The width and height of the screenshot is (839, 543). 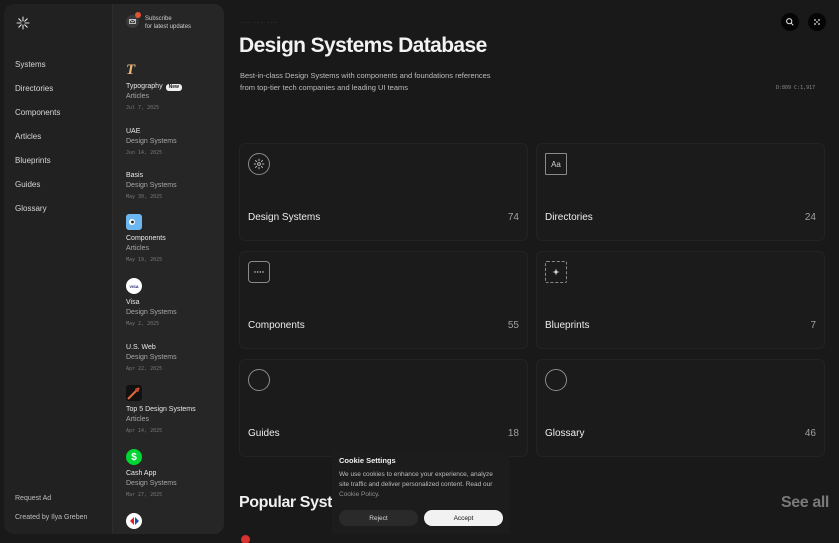 I want to click on feed-date: May 2, 2025, so click(x=143, y=324).